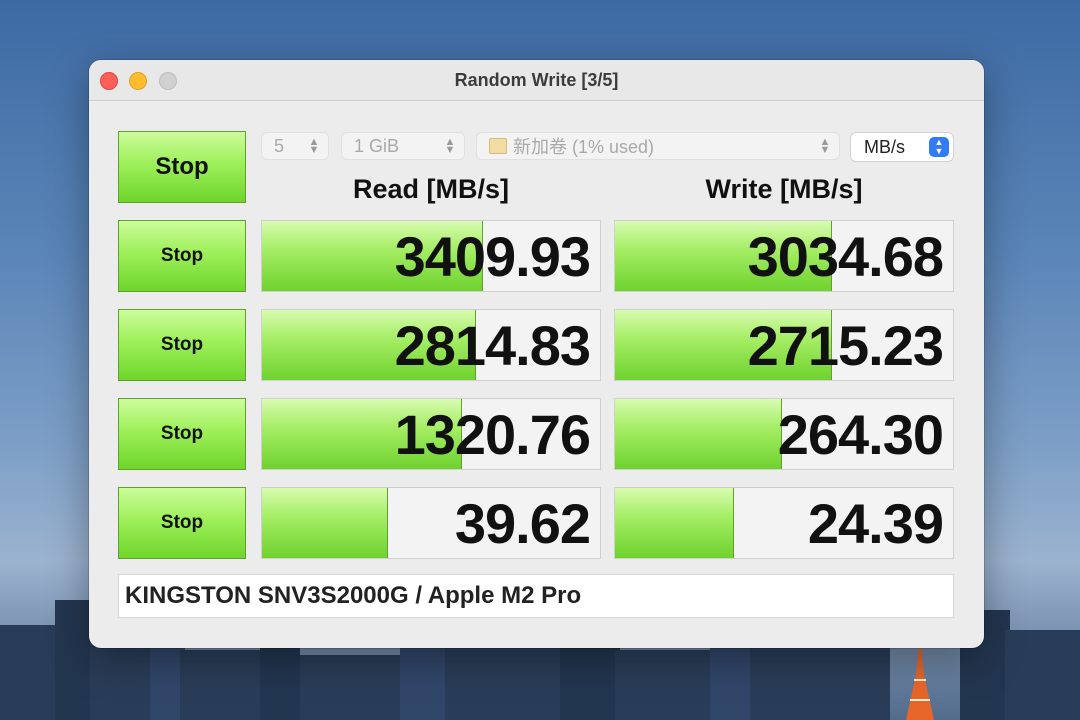 The height and width of the screenshot is (720, 1080). I want to click on write-result-cell: 2715.23, so click(784, 345).